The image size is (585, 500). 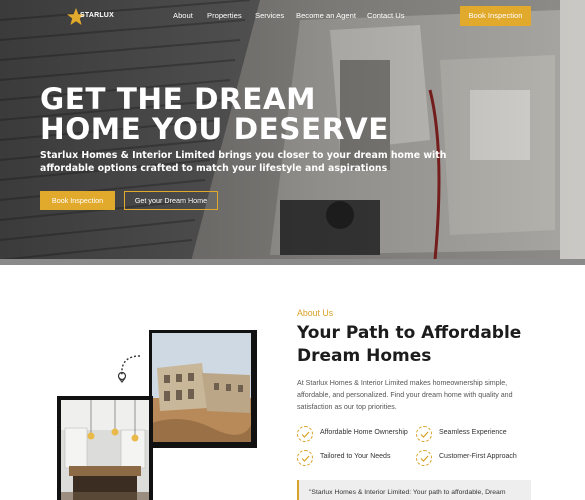 I want to click on kitchen-interior-image, so click(x=105, y=448).